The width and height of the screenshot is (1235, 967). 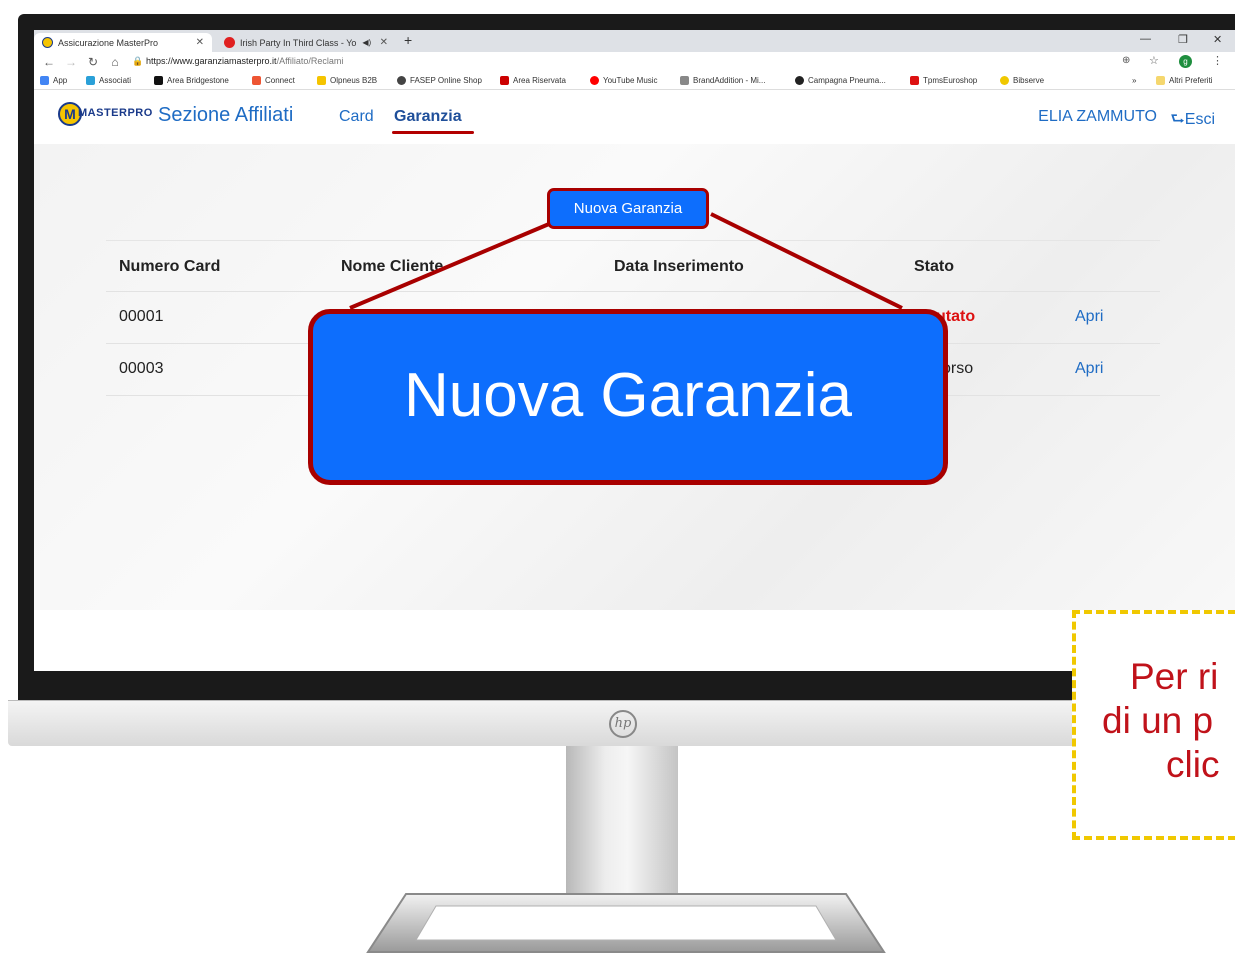 I want to click on bookmark-label: Associati, so click(x=115, y=80).